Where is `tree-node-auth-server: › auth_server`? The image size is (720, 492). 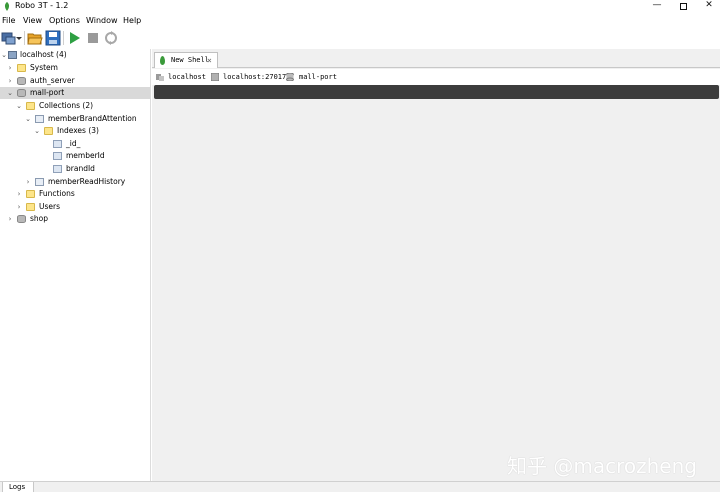 tree-node-auth-server: › auth_server is located at coordinates (75, 81).